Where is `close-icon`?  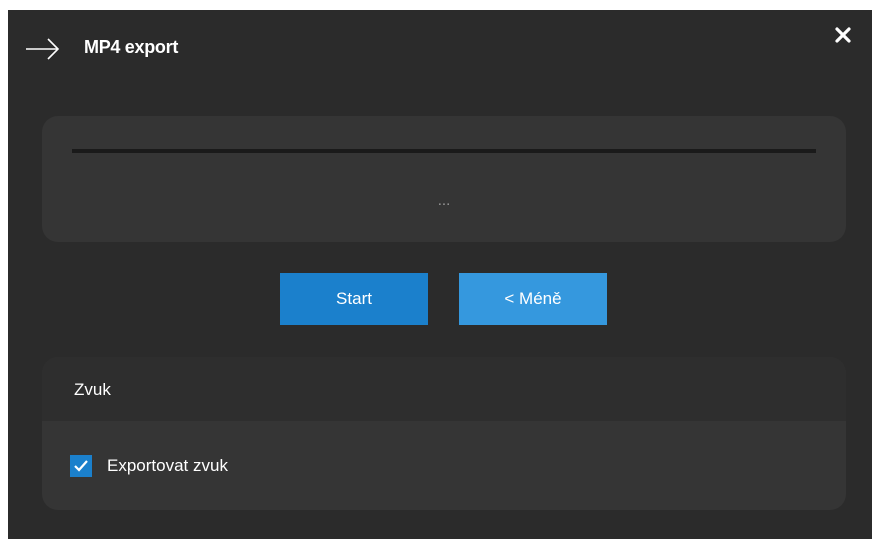 close-icon is located at coordinates (843, 35).